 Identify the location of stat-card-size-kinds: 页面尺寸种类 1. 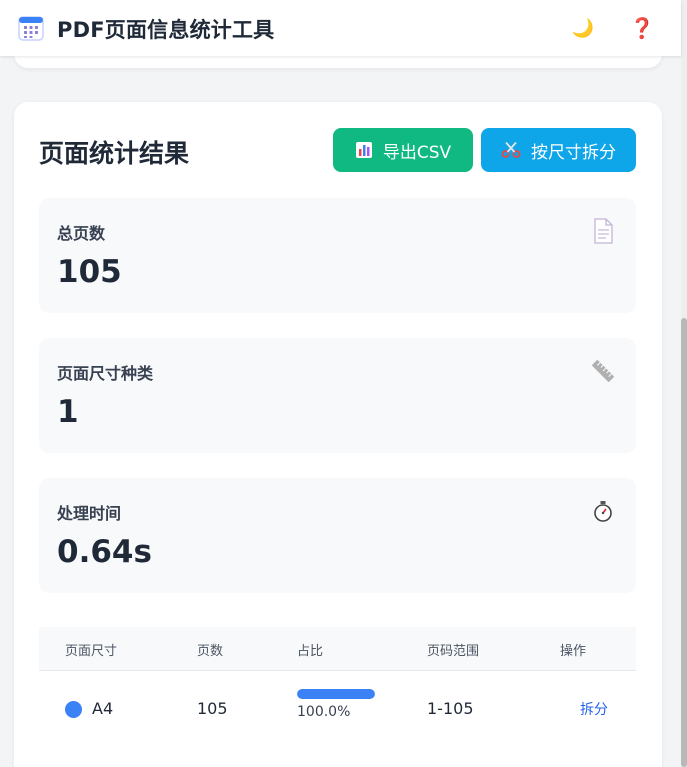
(337, 395).